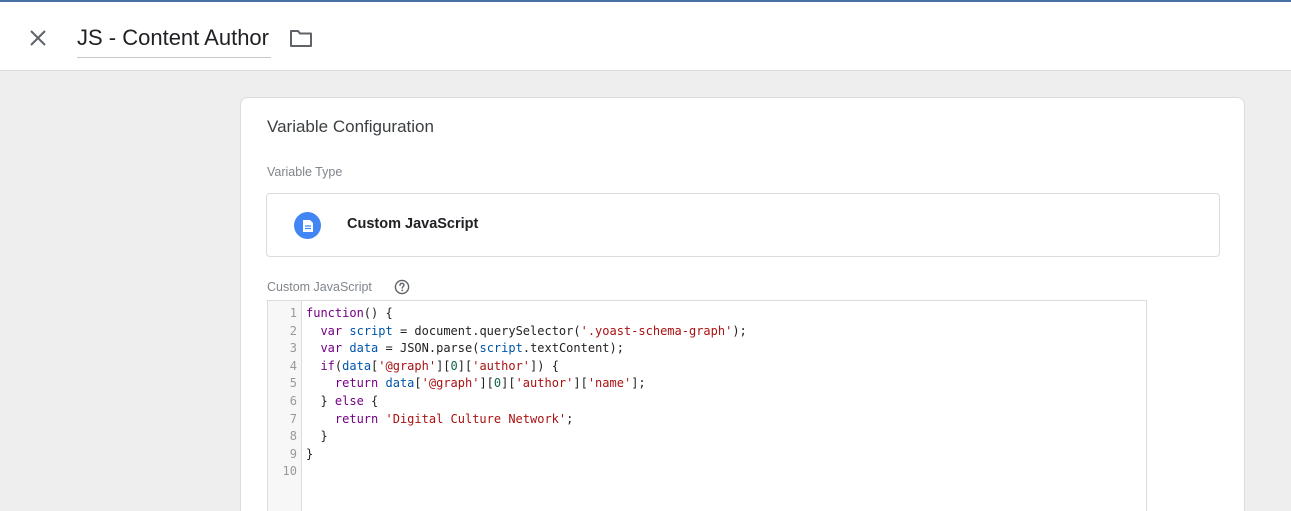 Image resolution: width=1291 pixels, height=511 pixels. I want to click on line-number: 8, so click(293, 436).